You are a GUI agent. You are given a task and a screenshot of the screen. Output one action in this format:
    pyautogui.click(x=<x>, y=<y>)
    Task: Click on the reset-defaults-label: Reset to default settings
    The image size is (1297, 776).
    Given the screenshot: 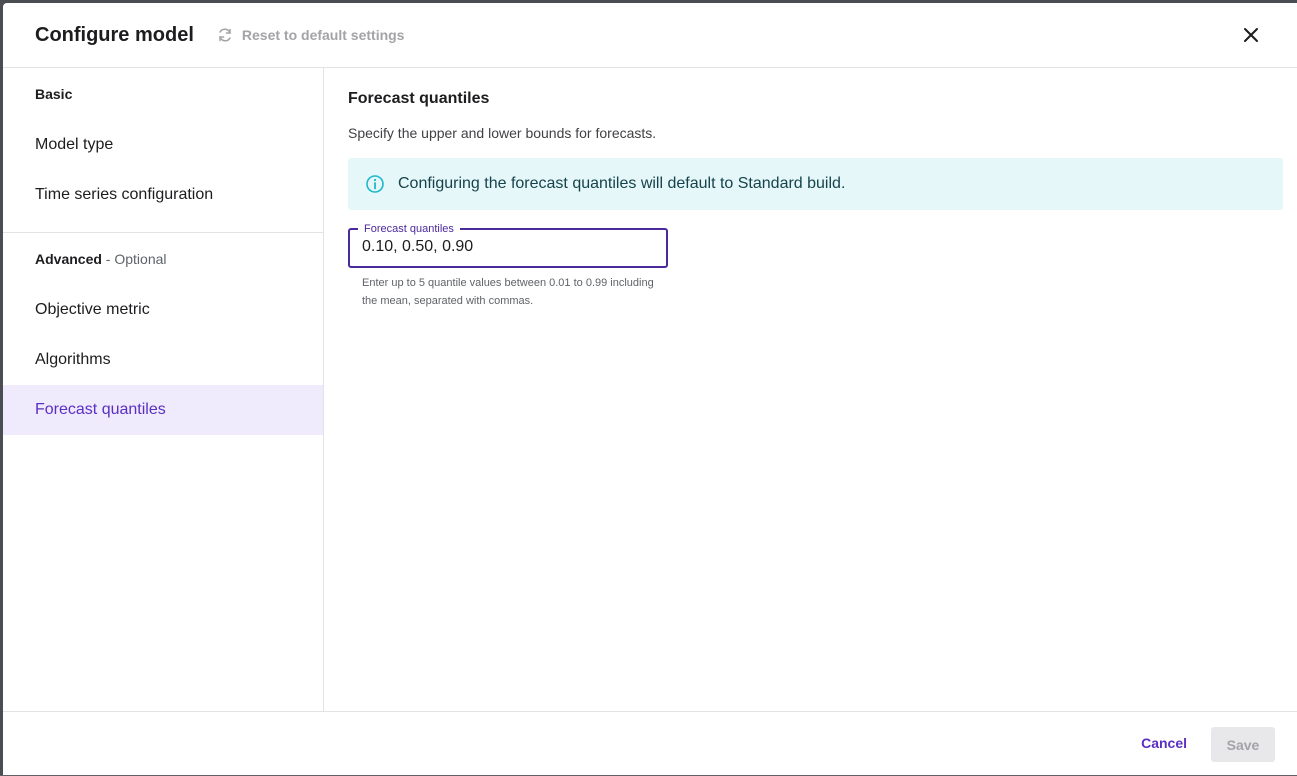 What is the action you would take?
    pyautogui.click(x=323, y=35)
    